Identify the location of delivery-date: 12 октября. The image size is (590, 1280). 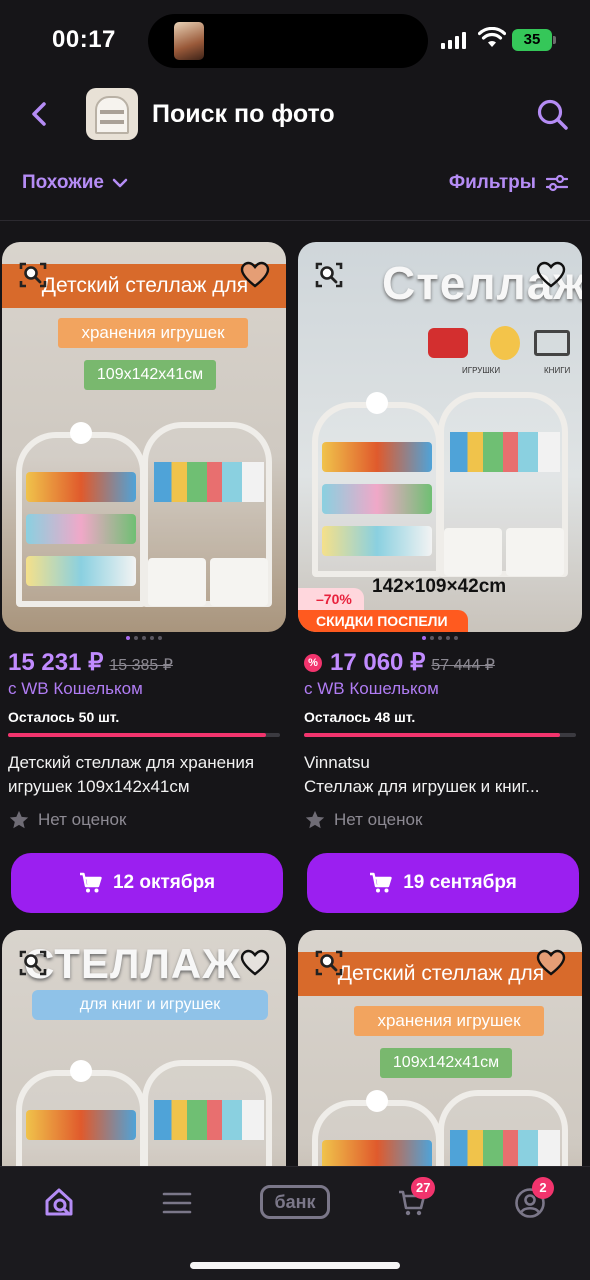
(164, 882).